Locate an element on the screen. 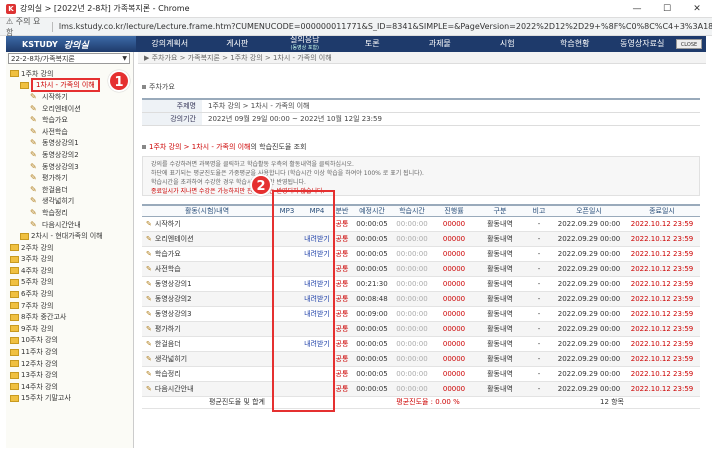  sidebar-item-label: 4주차 강의 is located at coordinates (37, 270).